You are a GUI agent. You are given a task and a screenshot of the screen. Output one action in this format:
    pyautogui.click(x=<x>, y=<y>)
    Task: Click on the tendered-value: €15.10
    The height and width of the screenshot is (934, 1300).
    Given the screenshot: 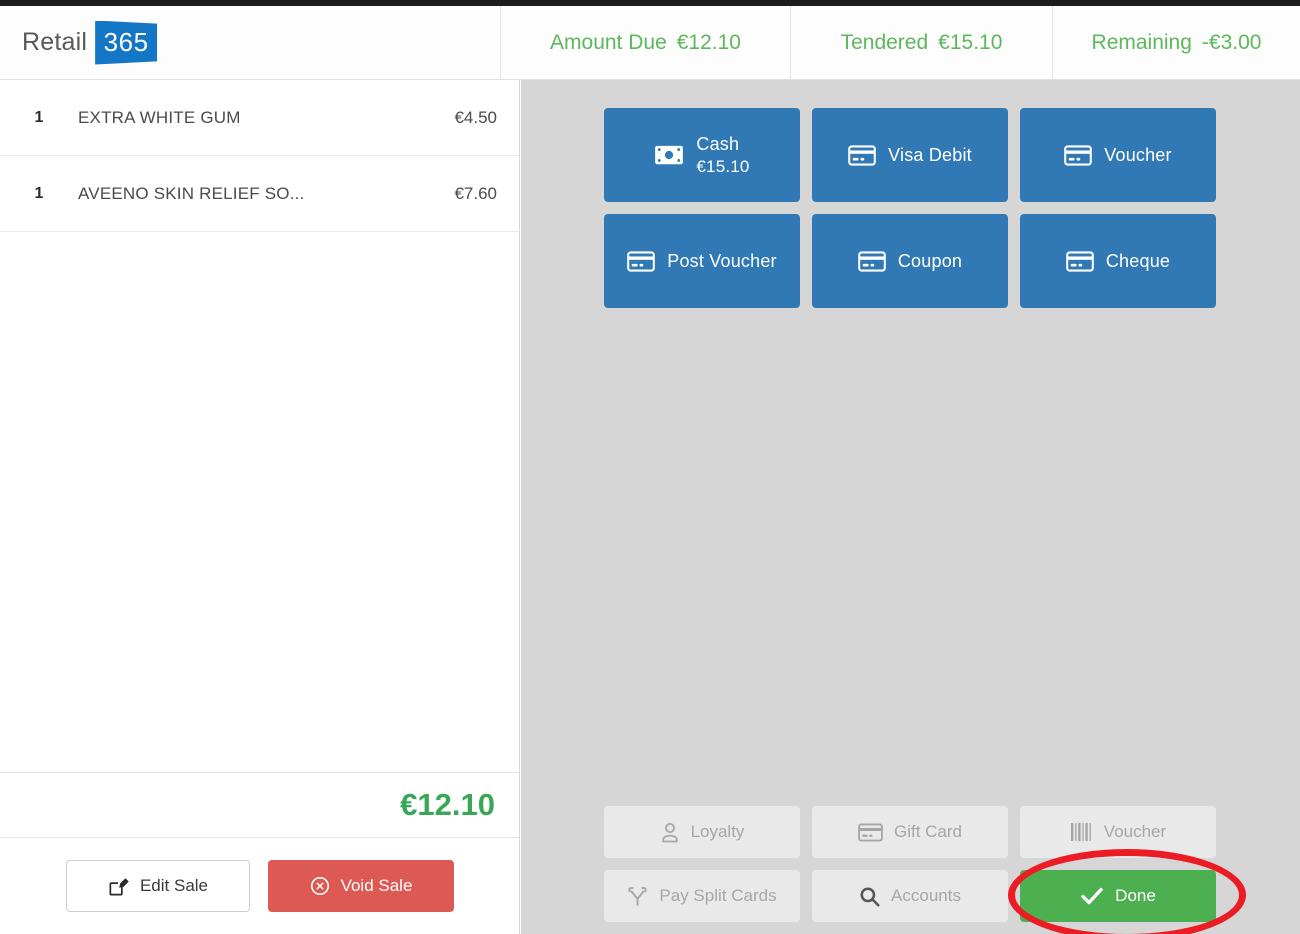 What is the action you would take?
    pyautogui.click(x=970, y=42)
    